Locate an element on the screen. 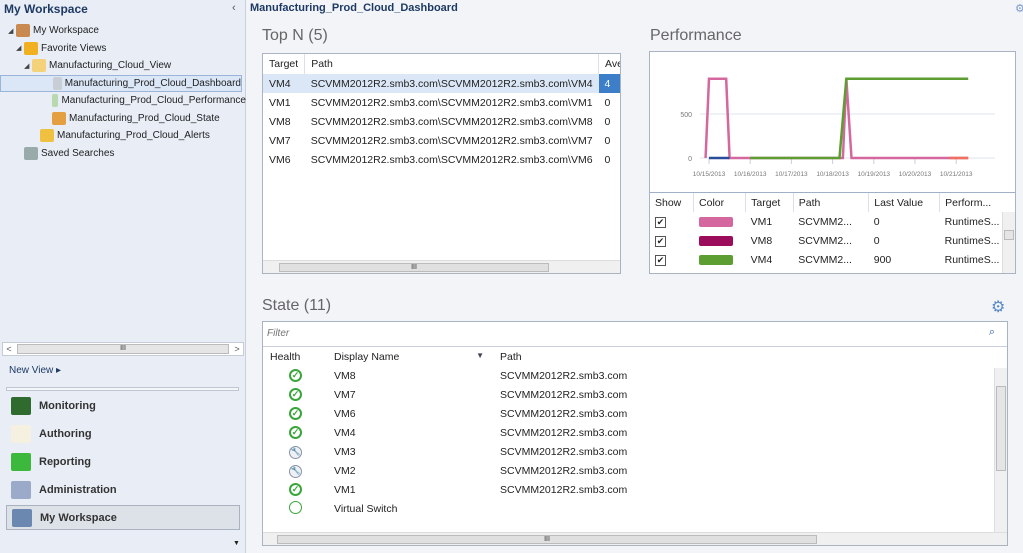 Image resolution: width=1023 pixels, height=553 pixels. state-vertical-scrollbar is located at coordinates (1000, 450).